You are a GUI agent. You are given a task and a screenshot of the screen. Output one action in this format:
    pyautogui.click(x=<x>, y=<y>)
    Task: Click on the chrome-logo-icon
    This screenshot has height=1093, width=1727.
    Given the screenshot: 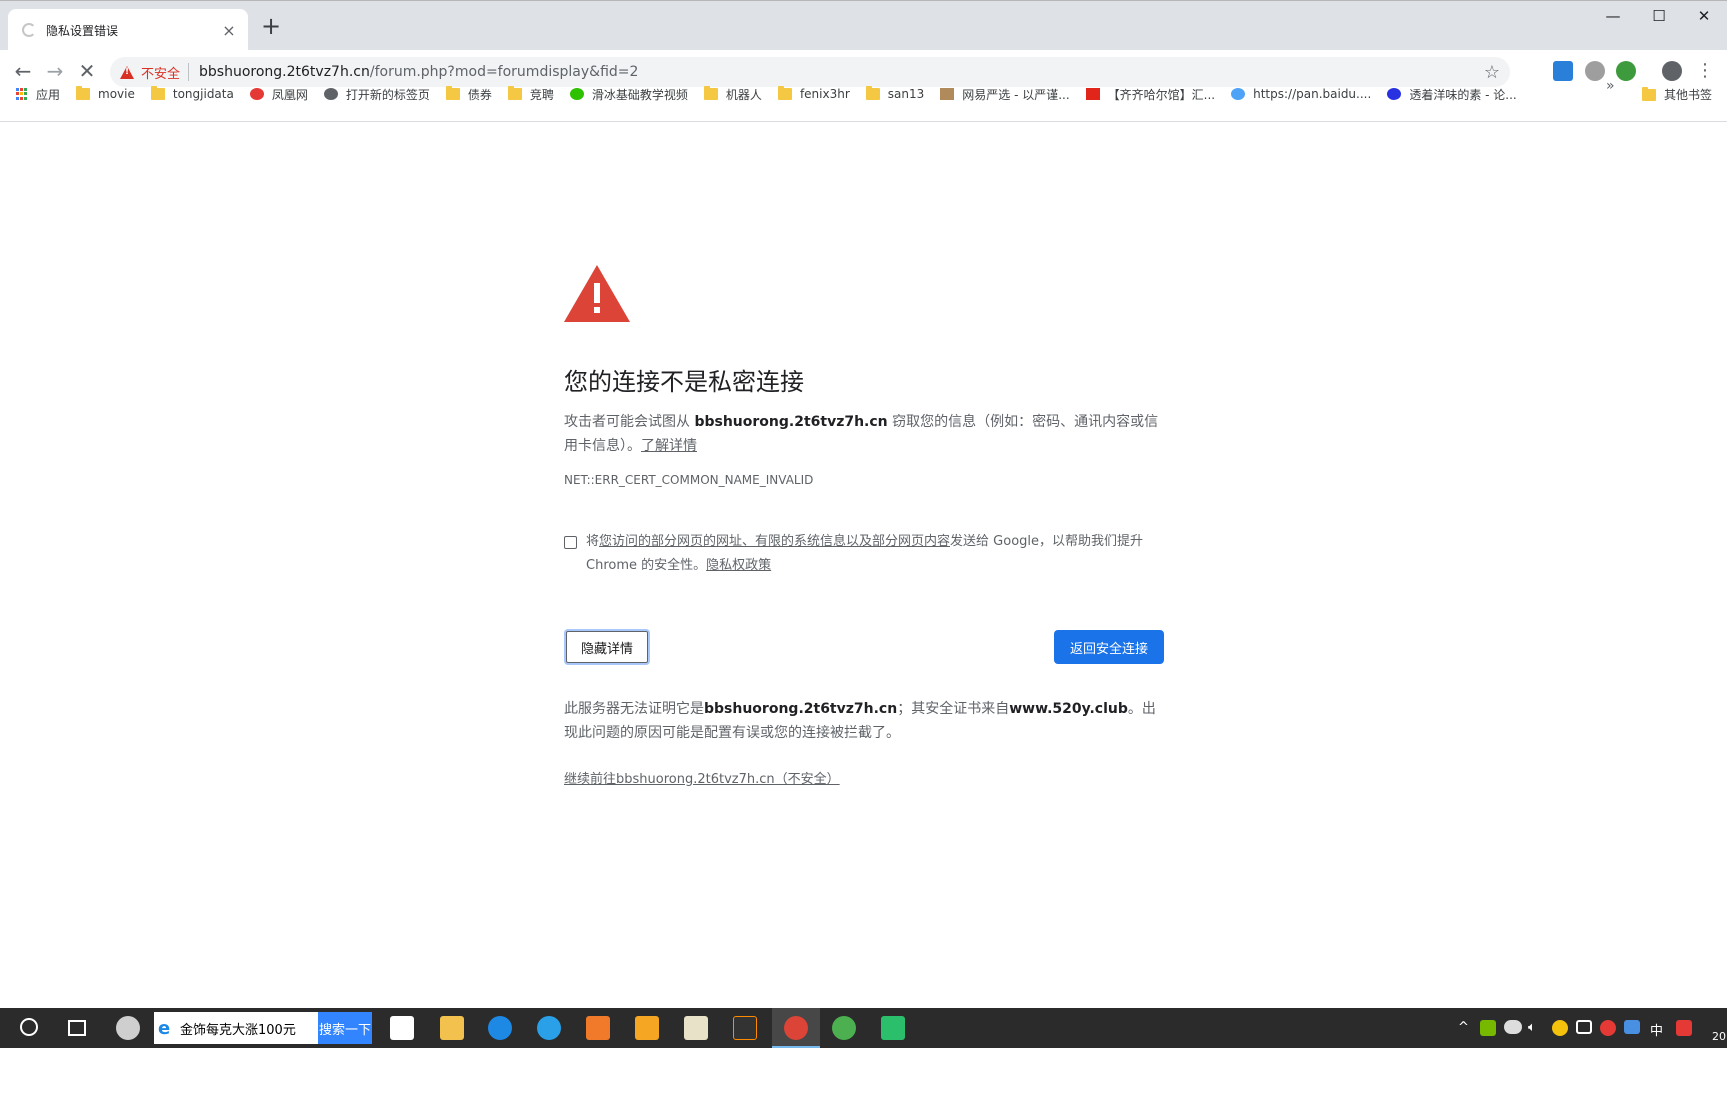 What is the action you would take?
    pyautogui.click(x=796, y=1028)
    